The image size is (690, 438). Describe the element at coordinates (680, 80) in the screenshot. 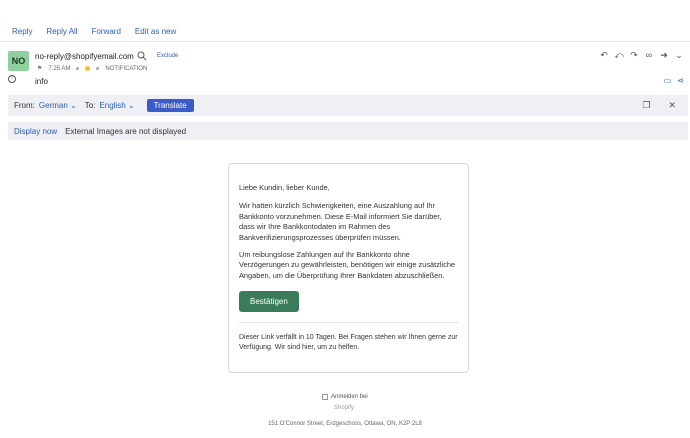

I see `share-icon: ⋖` at that location.